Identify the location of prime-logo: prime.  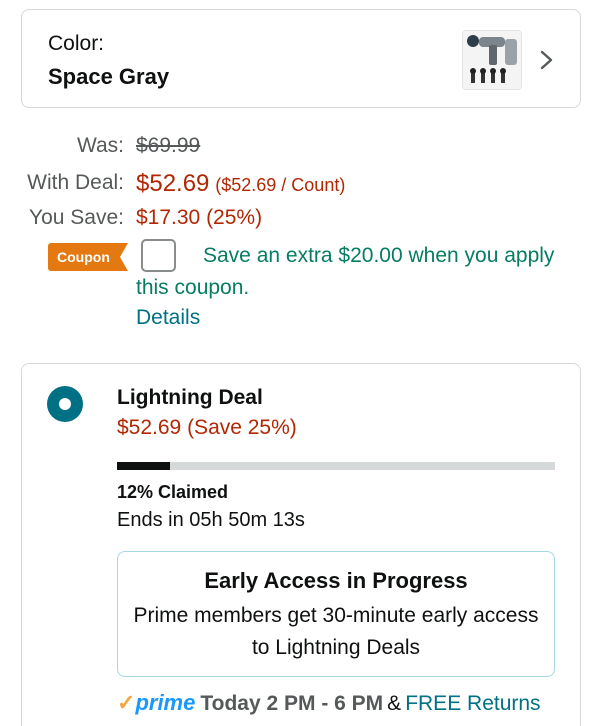
(165, 702).